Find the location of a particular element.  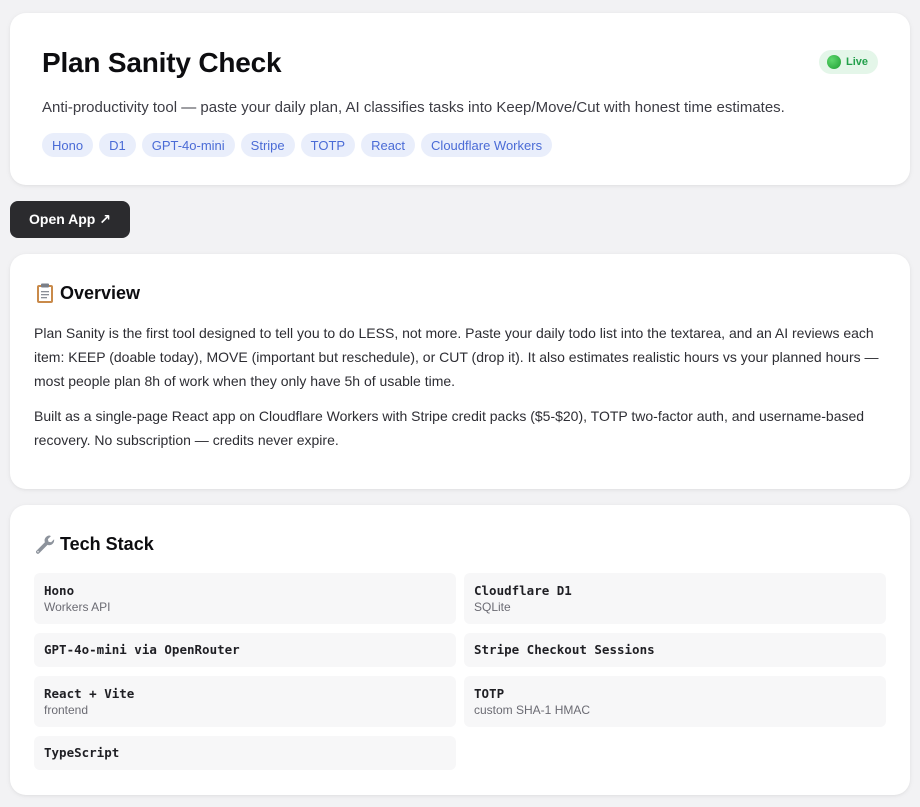

tech-item-description: custom SHA-1 HMAC is located at coordinates (532, 710).